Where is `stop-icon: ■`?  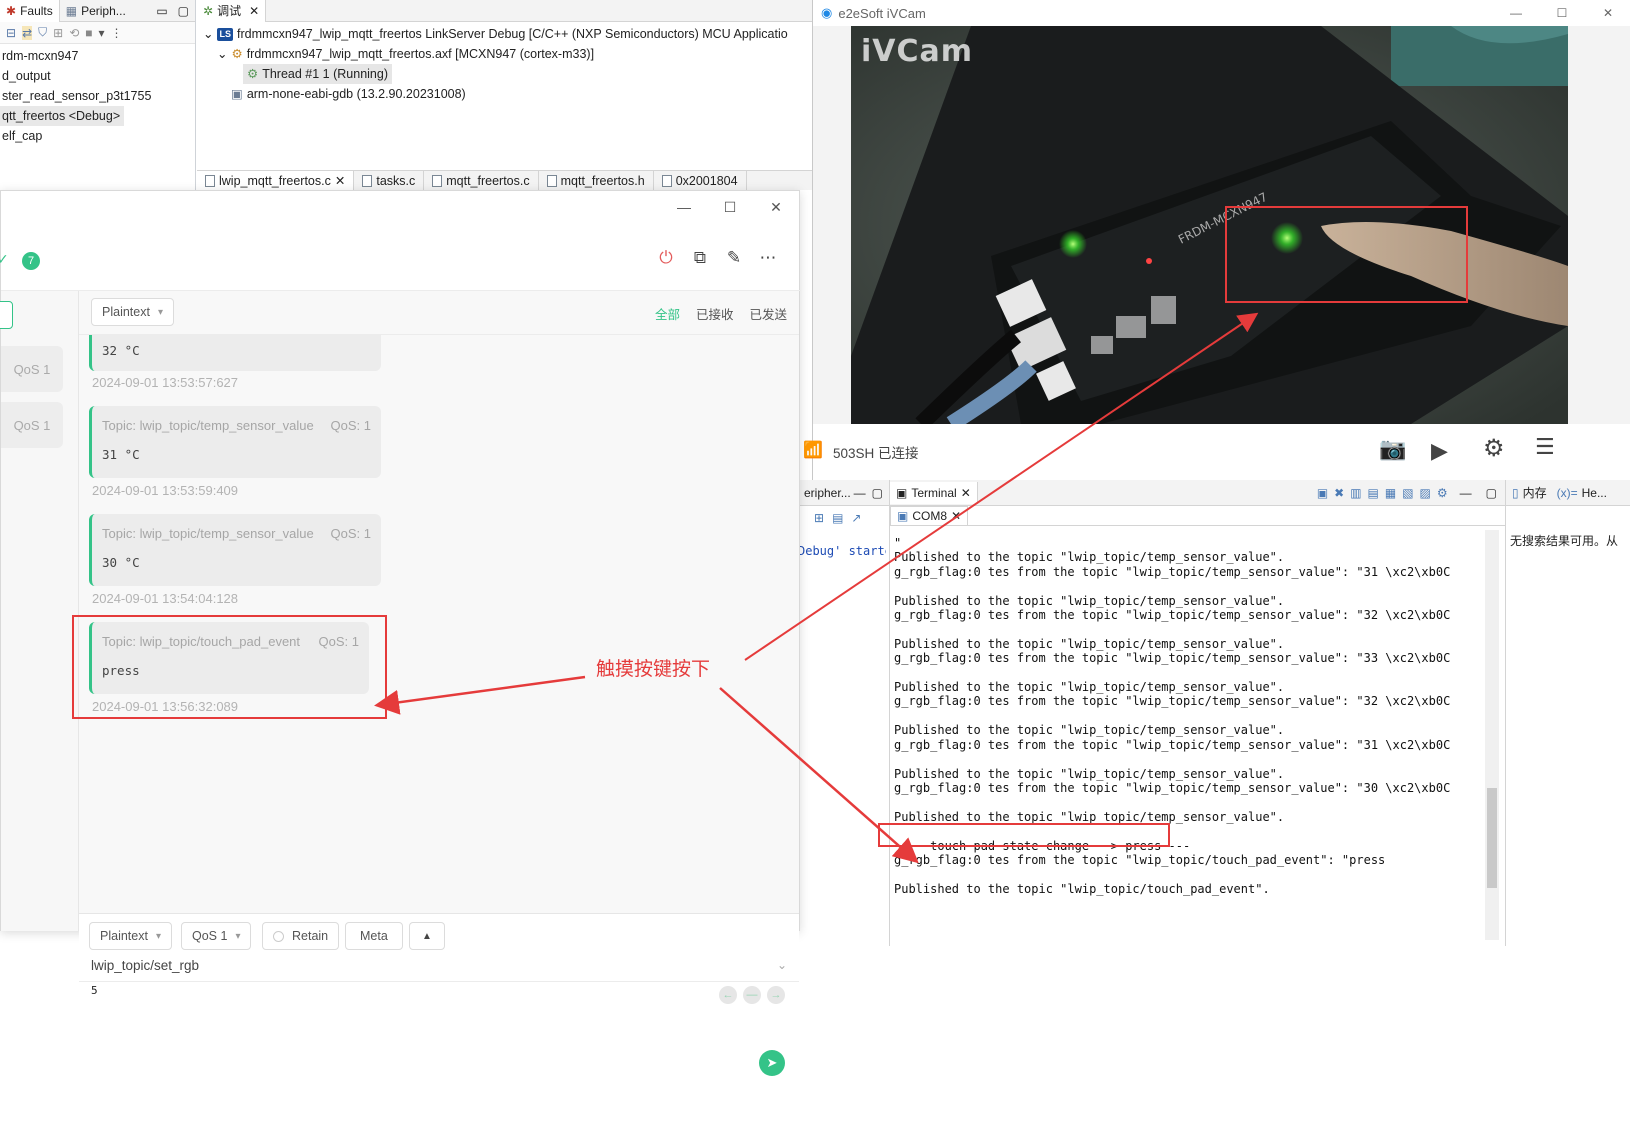 stop-icon: ■ is located at coordinates (88, 33).